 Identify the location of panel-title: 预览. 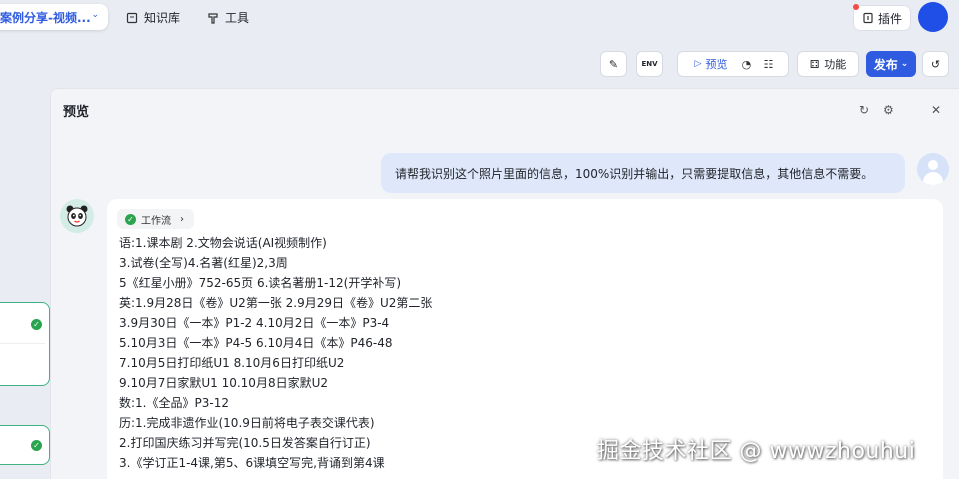
(76, 112).